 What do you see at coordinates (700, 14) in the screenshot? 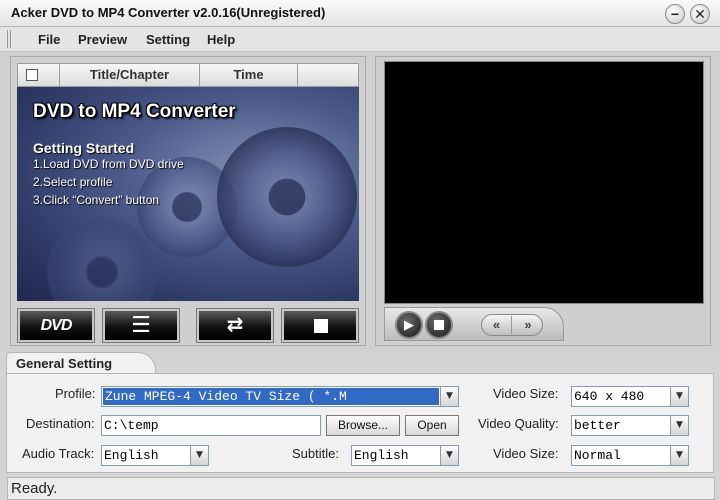
I see `close-button: ✕` at bounding box center [700, 14].